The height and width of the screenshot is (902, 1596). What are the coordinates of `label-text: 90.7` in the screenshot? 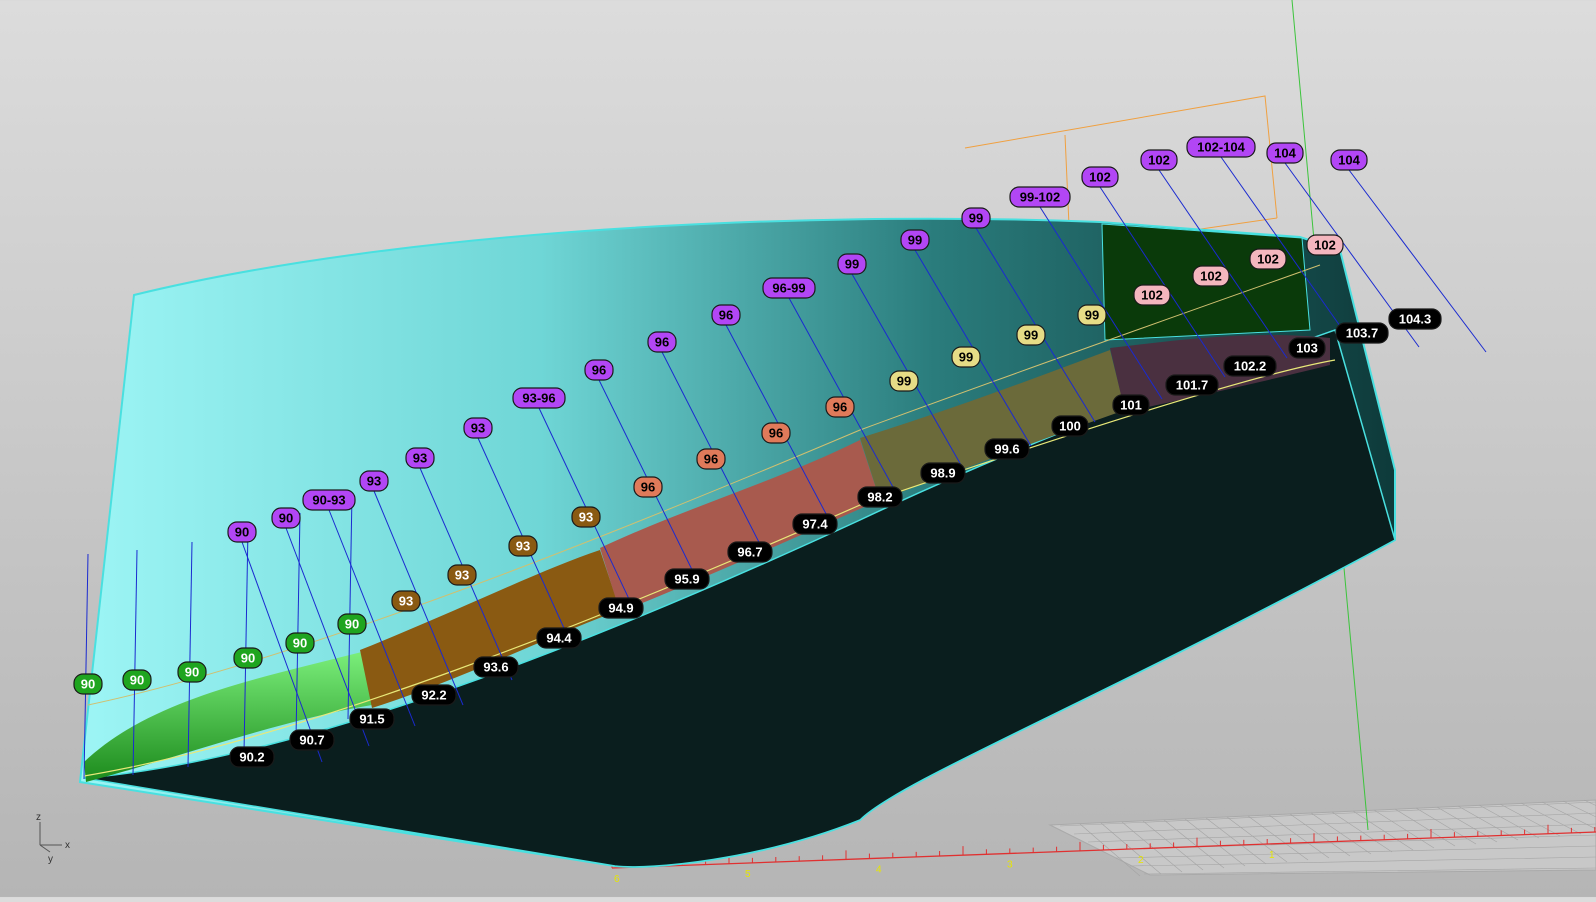 It's located at (311, 740).